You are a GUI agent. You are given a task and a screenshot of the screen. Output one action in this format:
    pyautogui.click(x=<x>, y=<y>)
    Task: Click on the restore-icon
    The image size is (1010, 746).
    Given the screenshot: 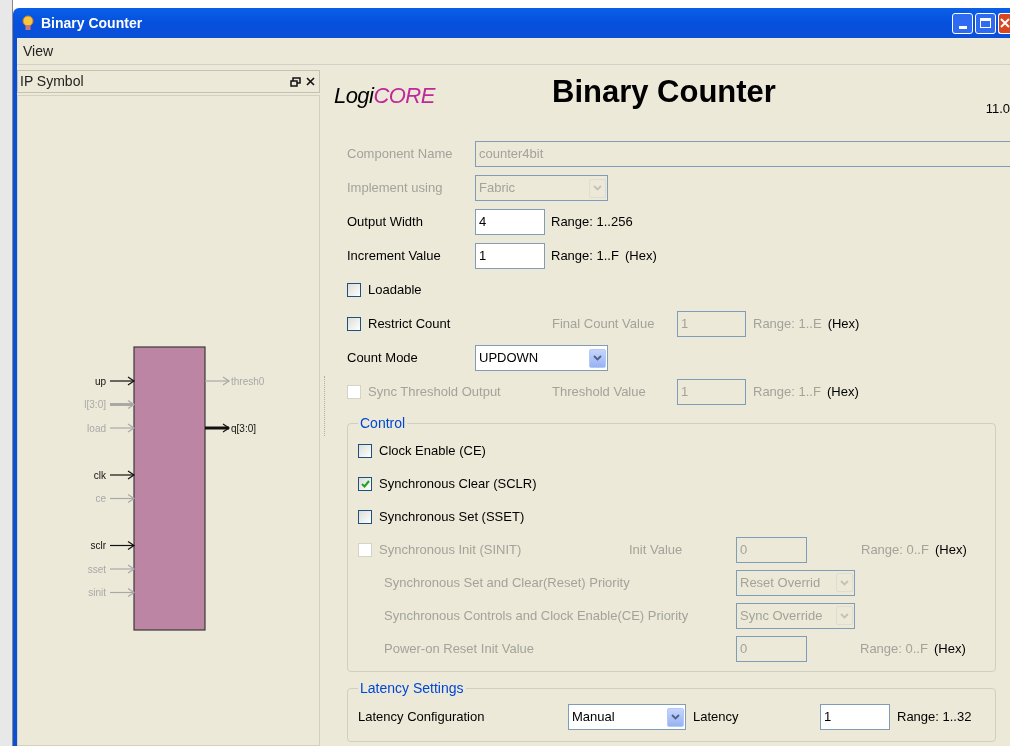 What is the action you would take?
    pyautogui.click(x=295, y=81)
    